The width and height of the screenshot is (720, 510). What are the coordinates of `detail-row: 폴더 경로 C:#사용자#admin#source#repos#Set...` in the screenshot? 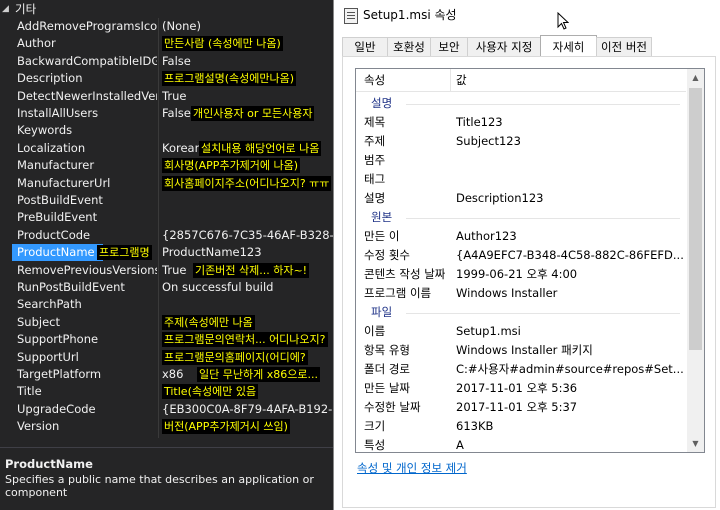 It's located at (521, 369).